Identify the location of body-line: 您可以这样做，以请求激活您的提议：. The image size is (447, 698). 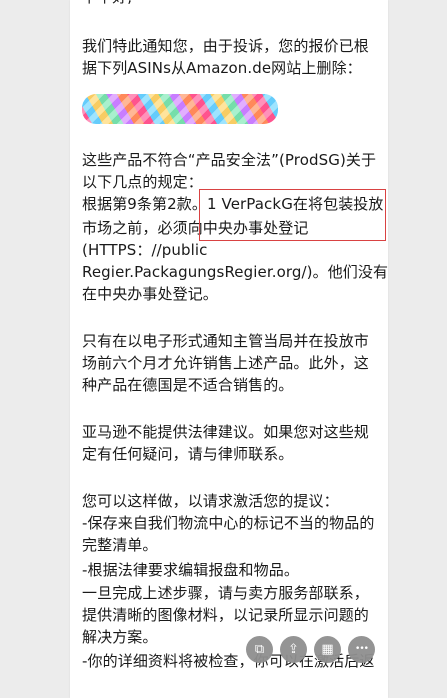
(210, 501).